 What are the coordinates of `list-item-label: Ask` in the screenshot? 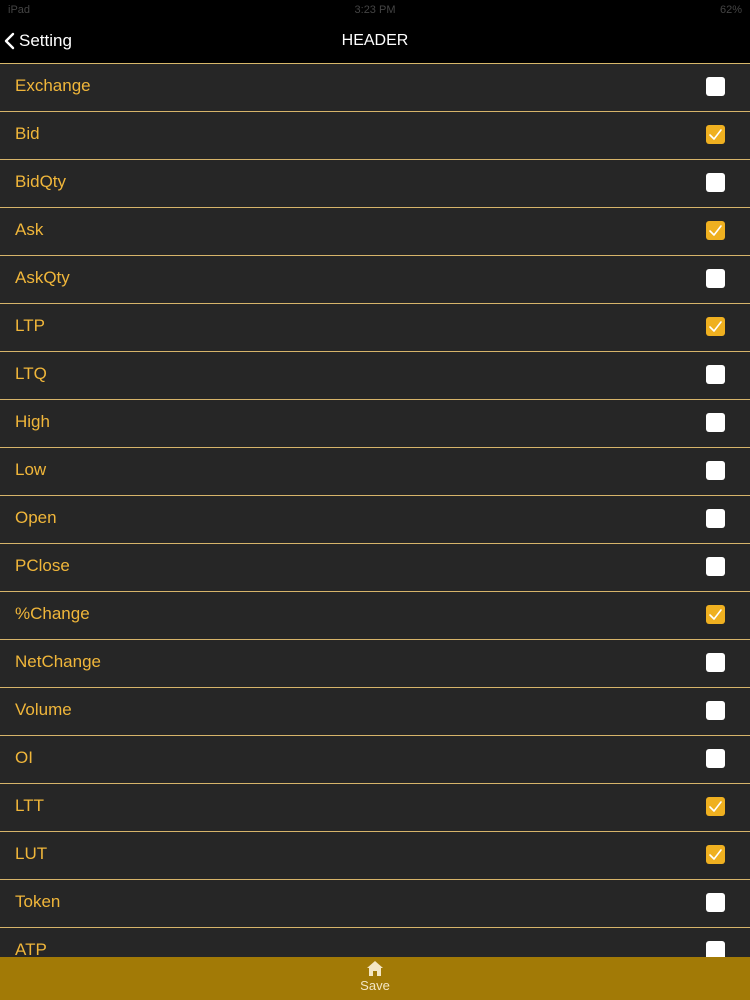 It's located at (29, 229).